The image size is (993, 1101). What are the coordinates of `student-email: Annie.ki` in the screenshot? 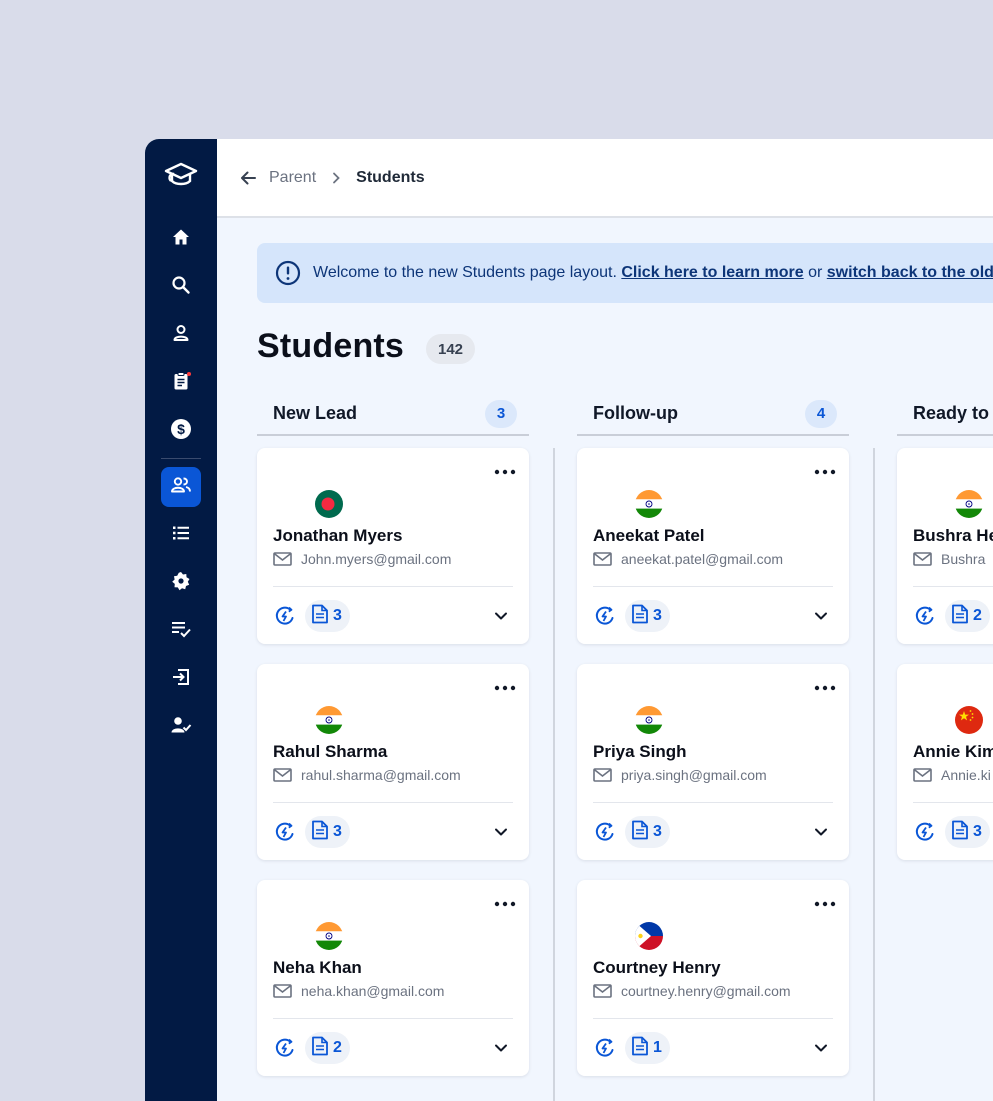 It's located at (952, 775).